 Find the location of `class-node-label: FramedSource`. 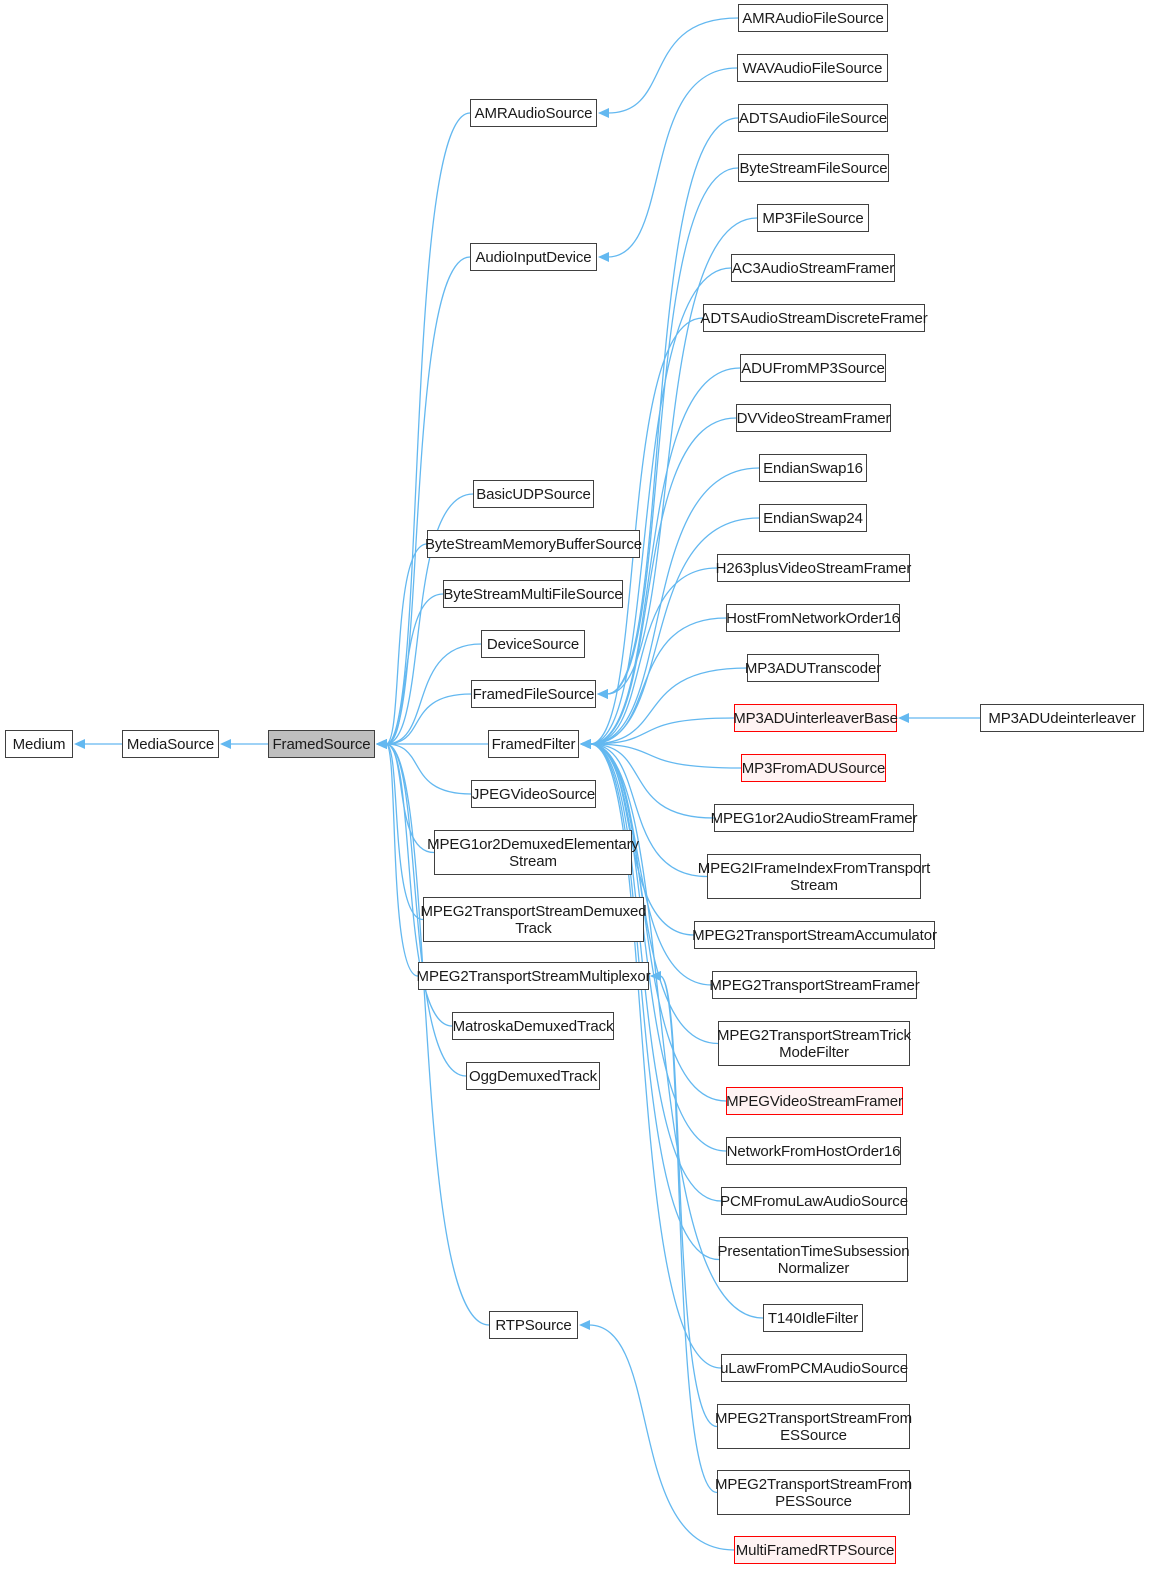

class-node-label: FramedSource is located at coordinates (321, 744).